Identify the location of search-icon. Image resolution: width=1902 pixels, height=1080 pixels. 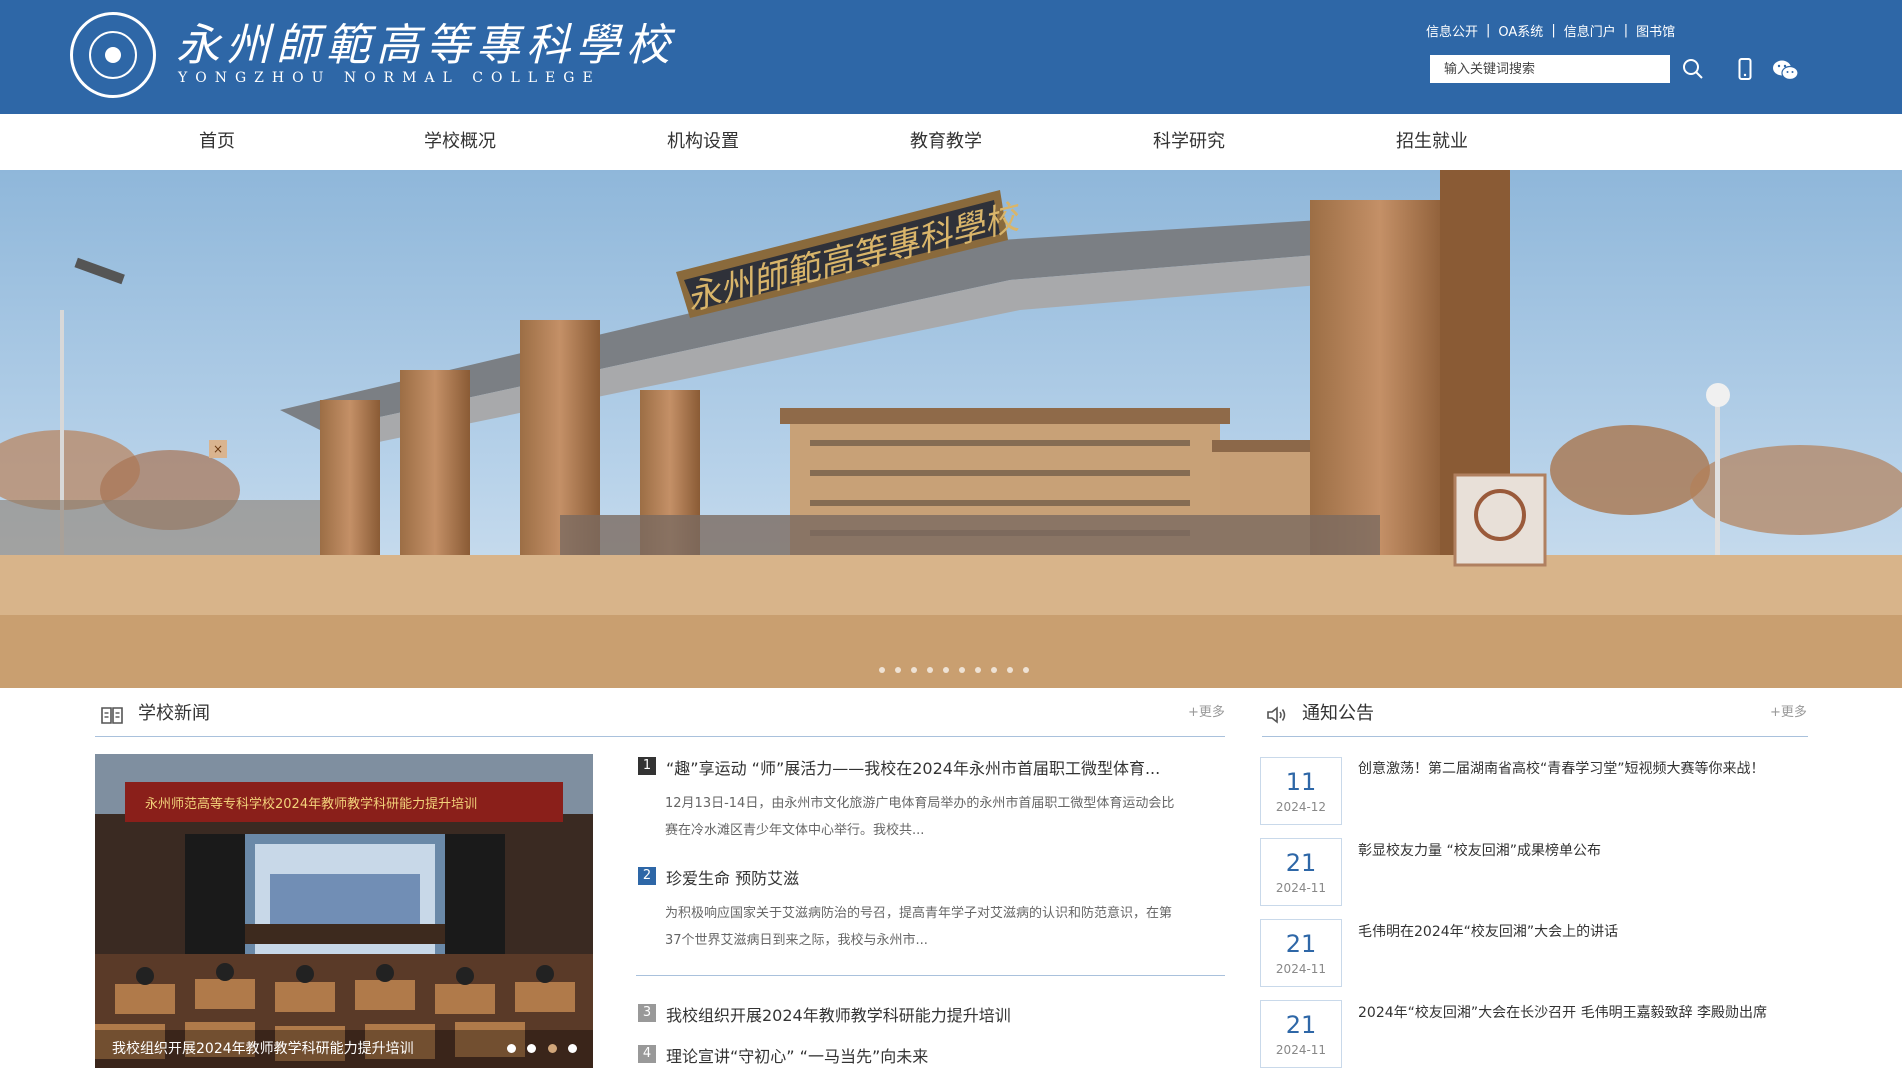
(1693, 69).